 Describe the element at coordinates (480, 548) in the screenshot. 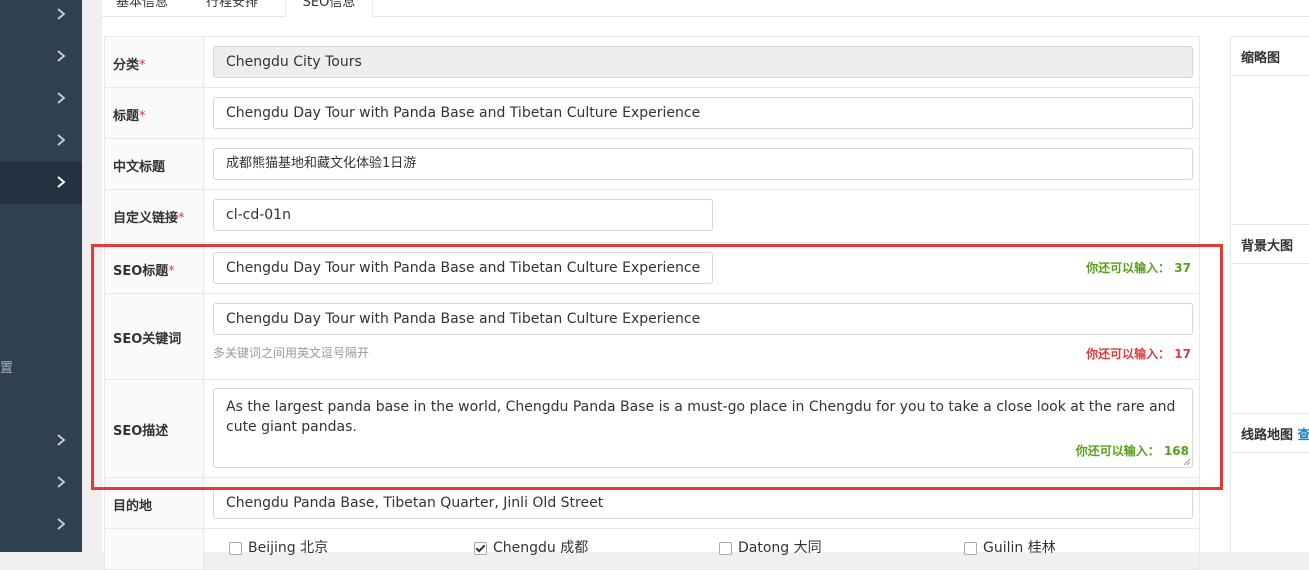

I see `checkbox-checked-icon` at that location.